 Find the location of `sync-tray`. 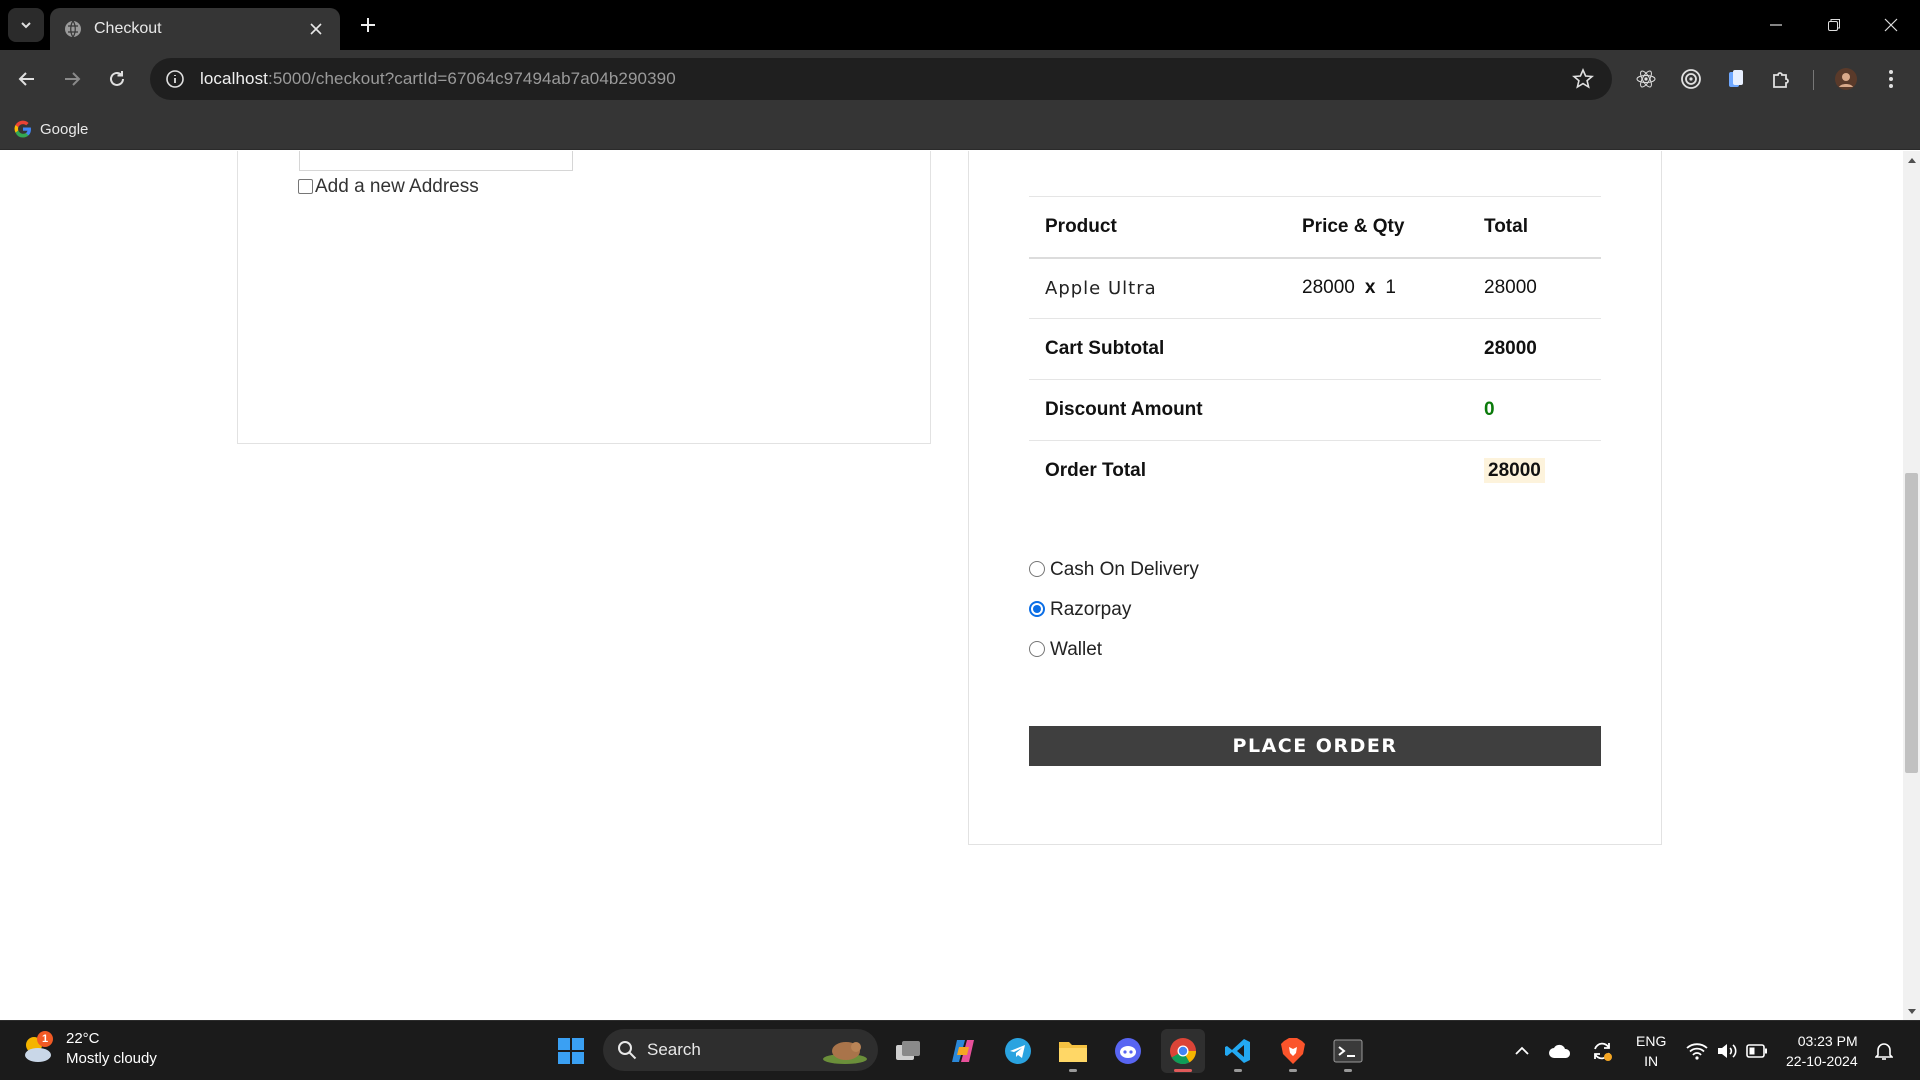

sync-tray is located at coordinates (1602, 1051).